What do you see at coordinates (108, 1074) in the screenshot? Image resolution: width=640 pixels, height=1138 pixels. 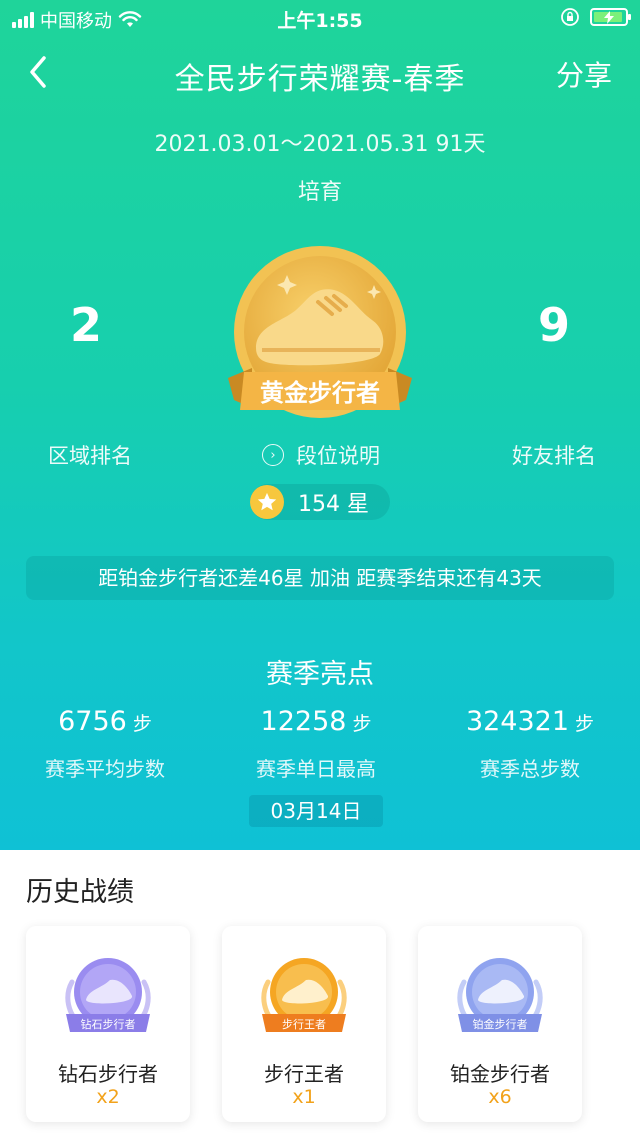 I see `card-name: 钻石步行者` at bounding box center [108, 1074].